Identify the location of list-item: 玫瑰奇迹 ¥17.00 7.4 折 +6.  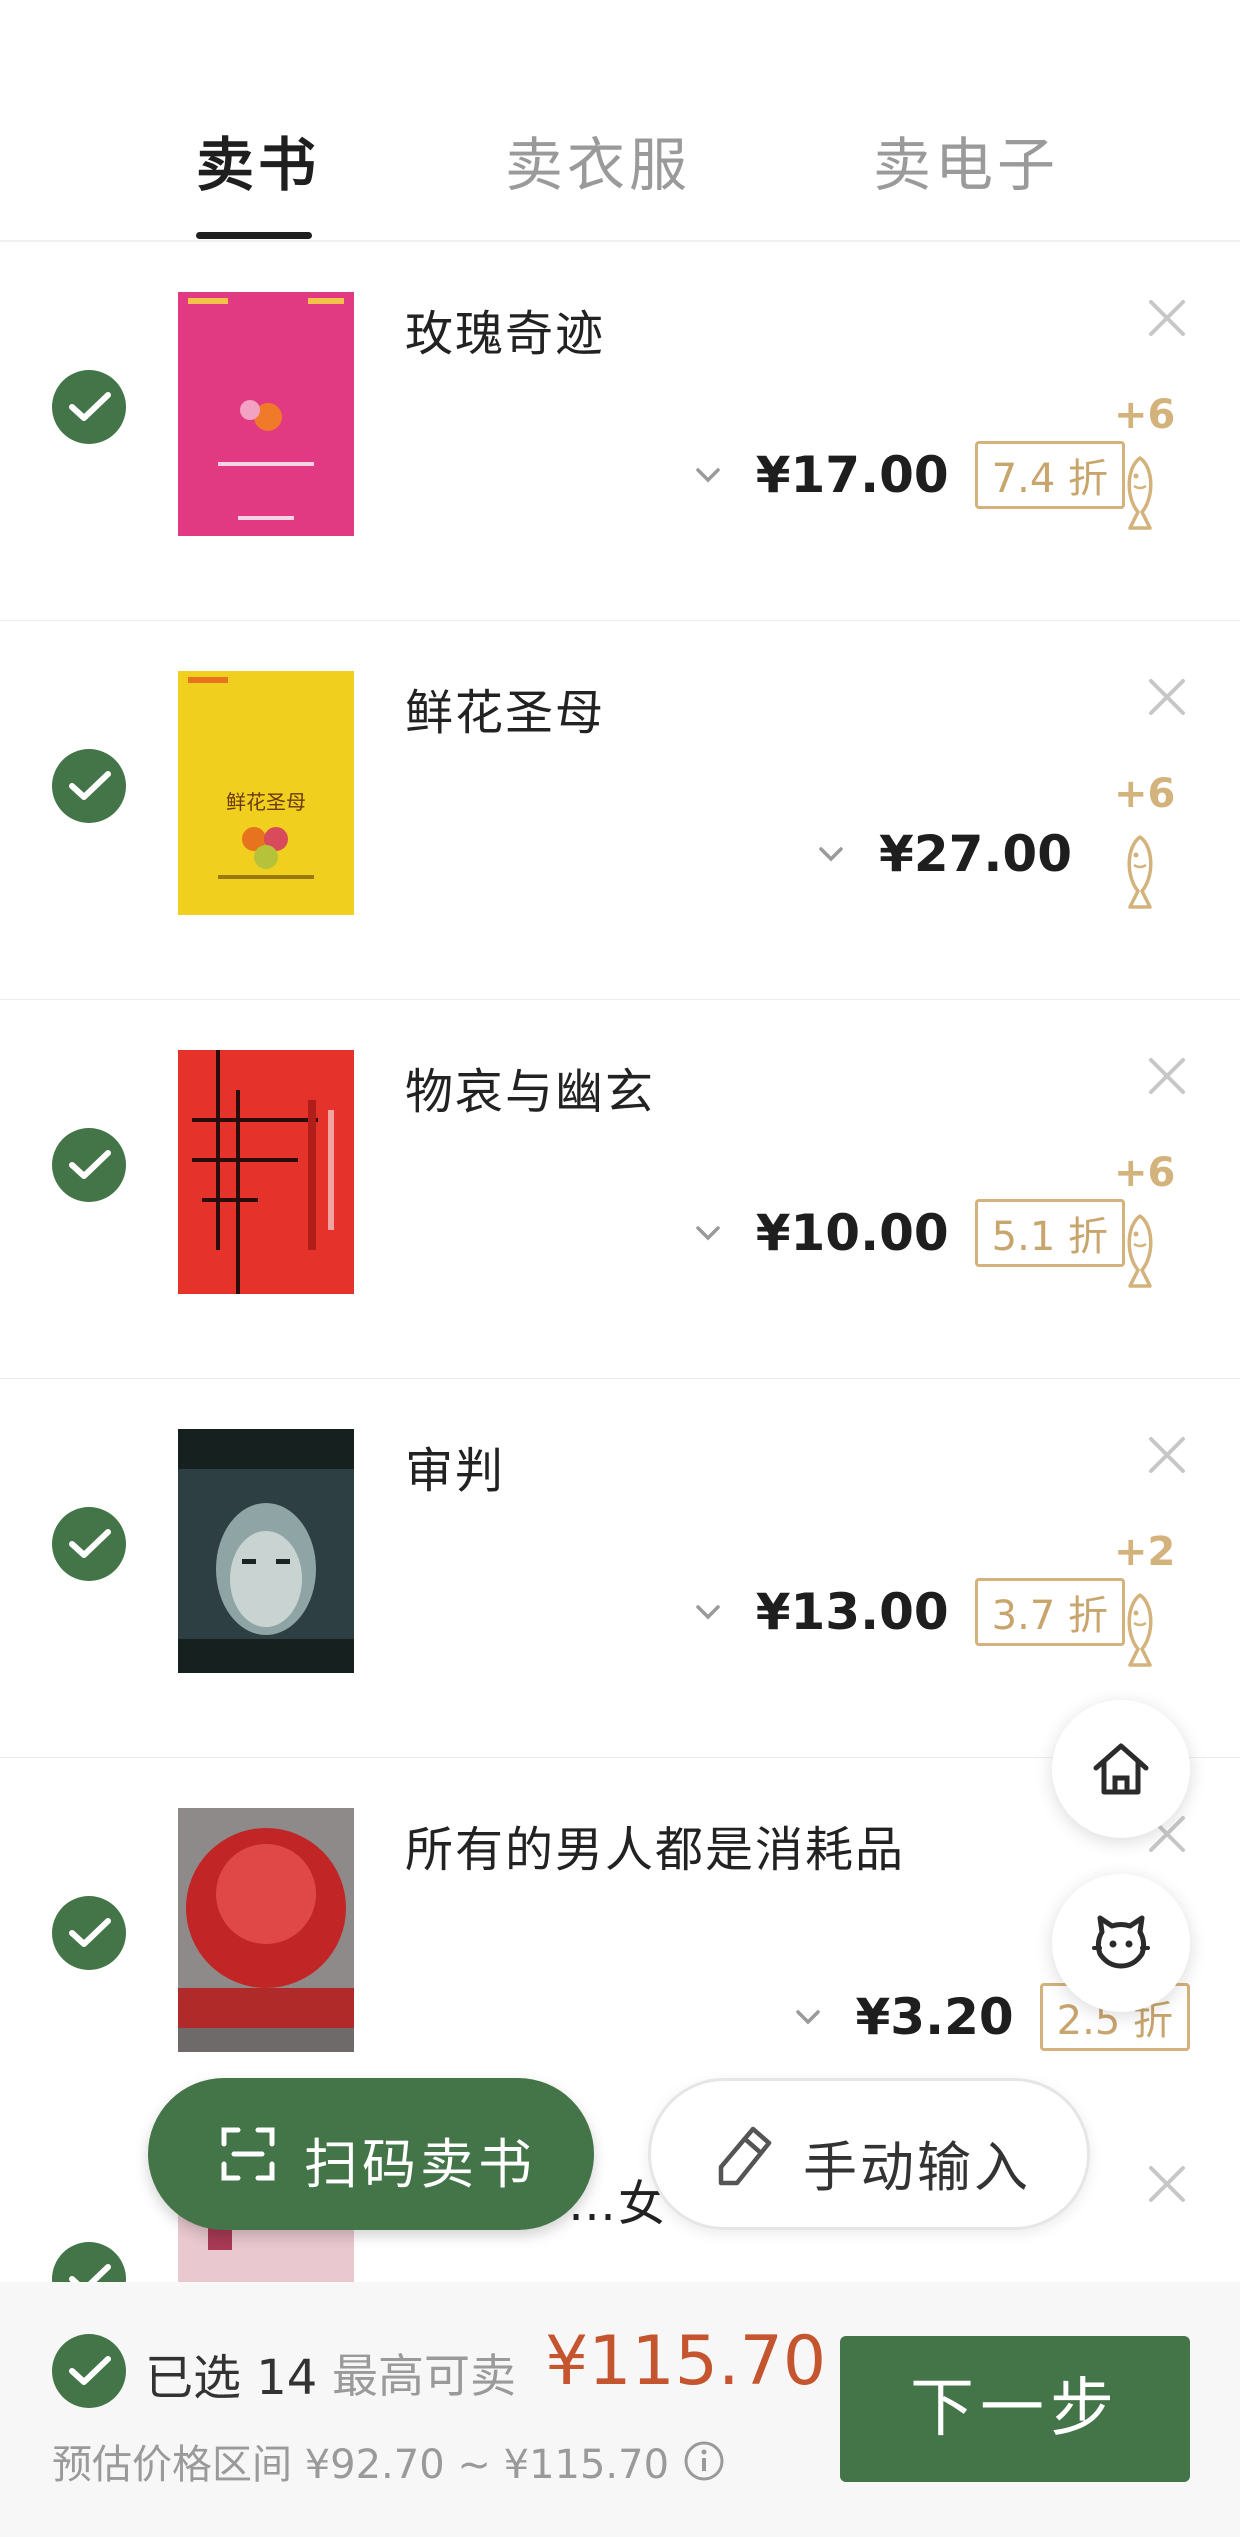
(620, 432).